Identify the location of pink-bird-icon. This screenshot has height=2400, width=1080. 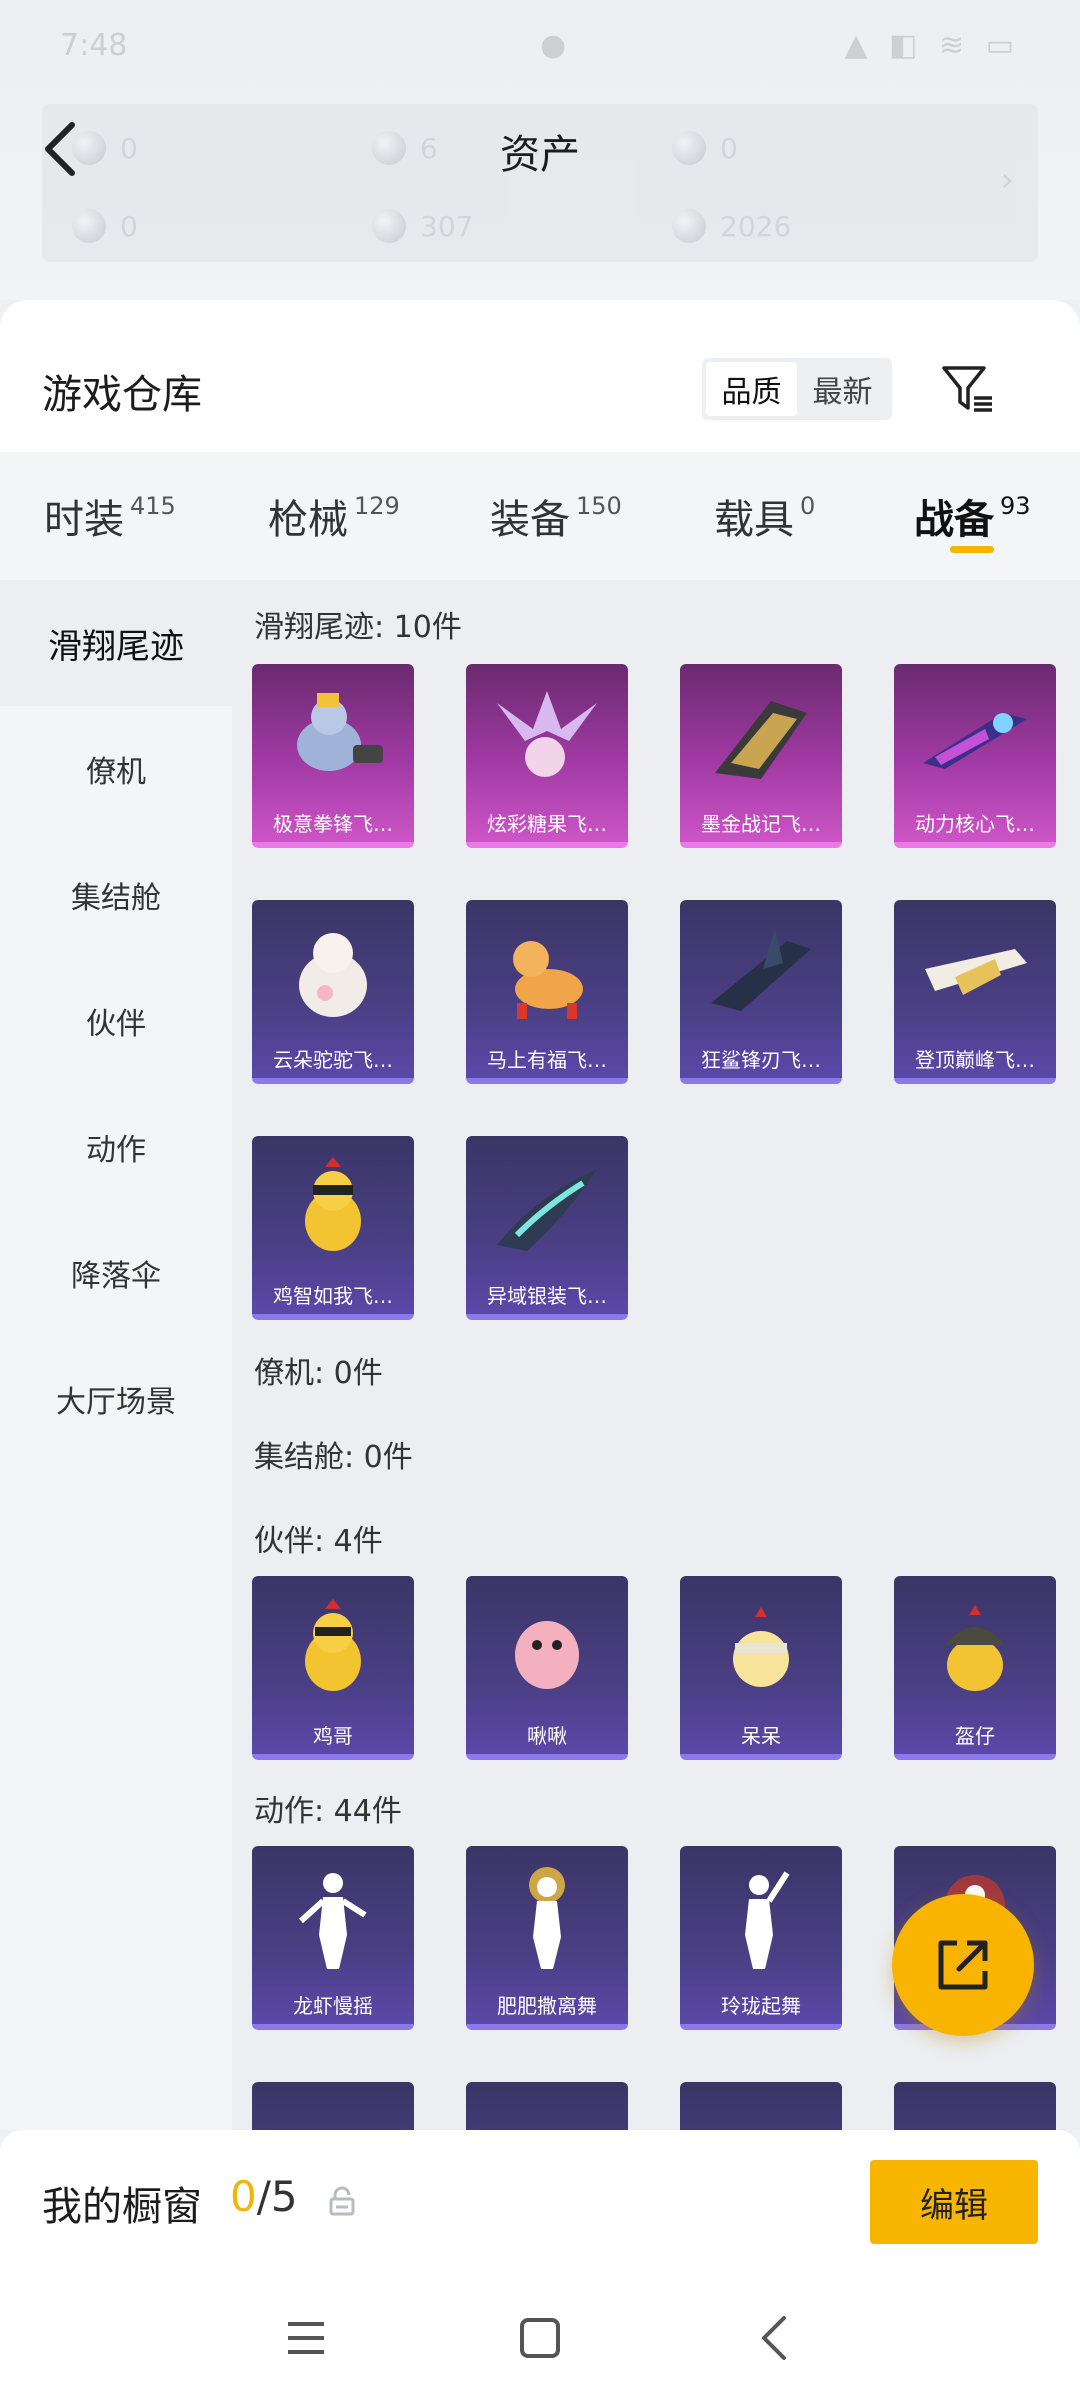
(547, 1650).